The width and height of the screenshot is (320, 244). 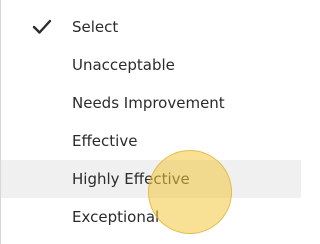 I want to click on option-exceptional: Exceptional, so click(x=151, y=217).